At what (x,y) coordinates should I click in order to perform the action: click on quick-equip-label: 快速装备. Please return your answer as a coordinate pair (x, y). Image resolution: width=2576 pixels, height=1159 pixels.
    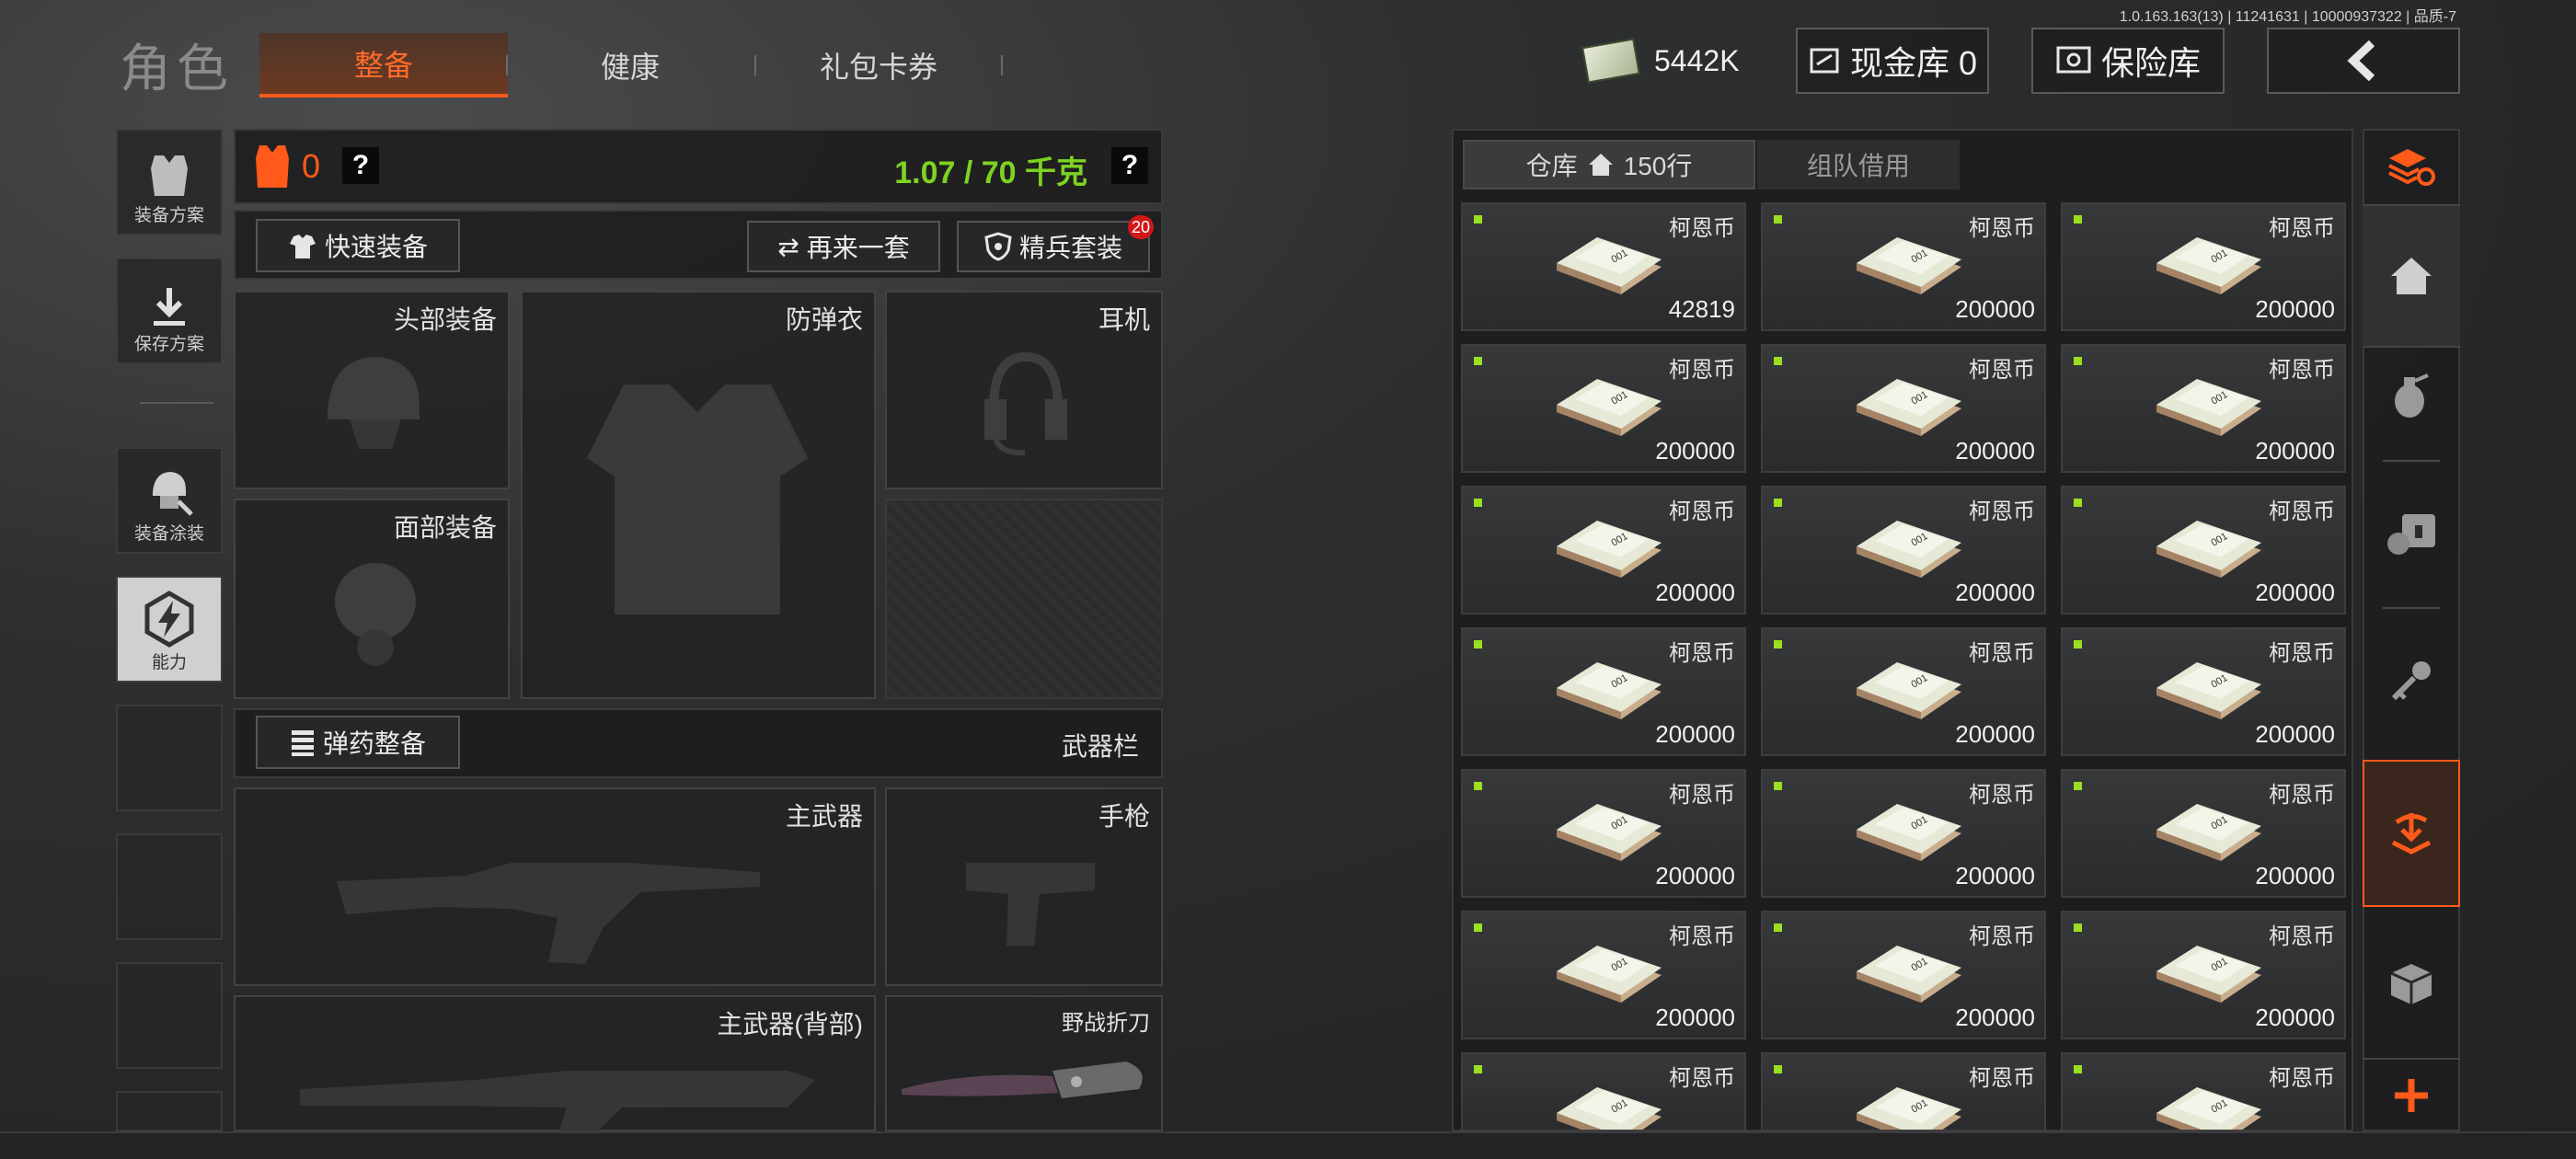
    Looking at the image, I should click on (376, 247).